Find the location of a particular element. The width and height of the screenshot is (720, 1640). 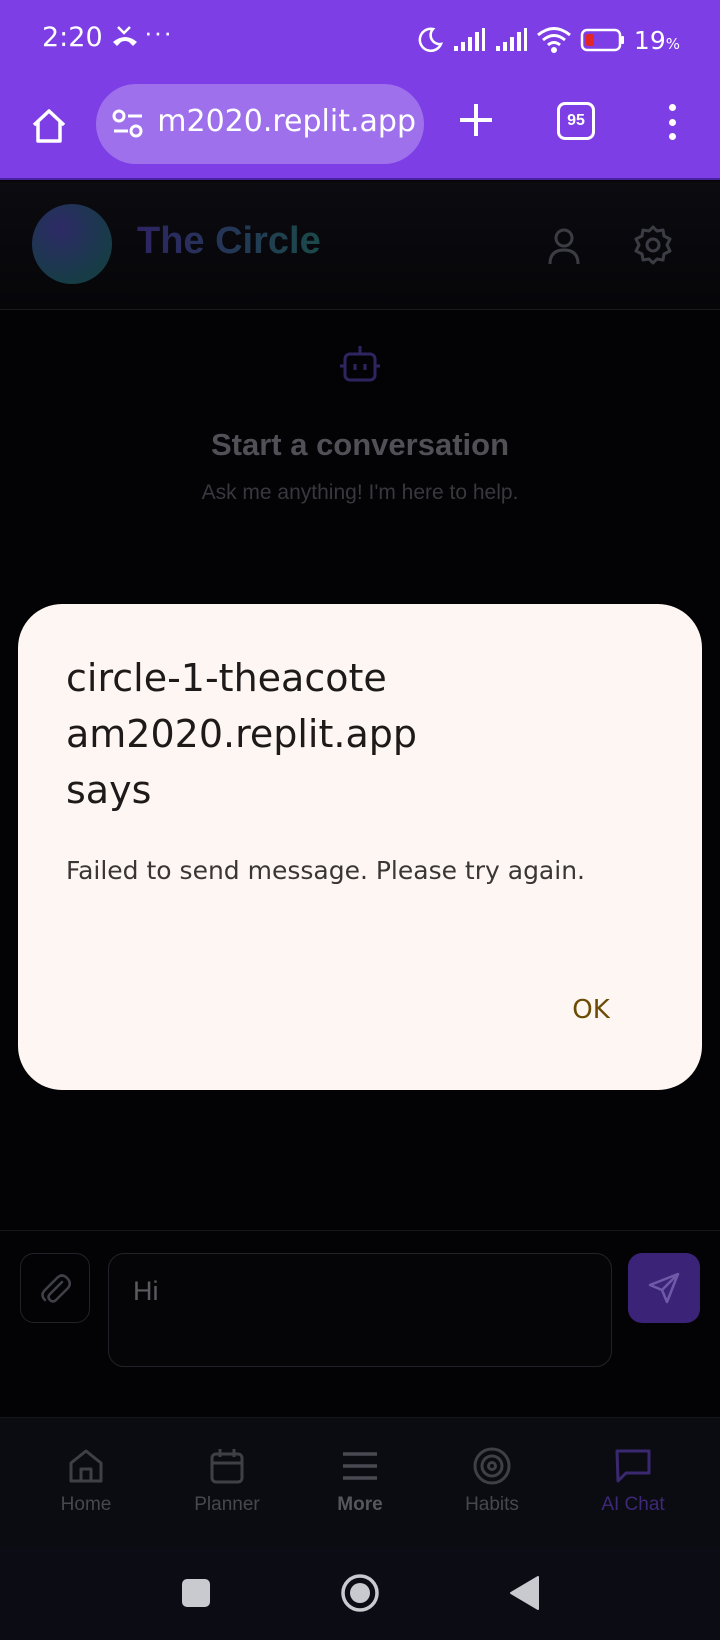

tab-count: 95 is located at coordinates (576, 120).